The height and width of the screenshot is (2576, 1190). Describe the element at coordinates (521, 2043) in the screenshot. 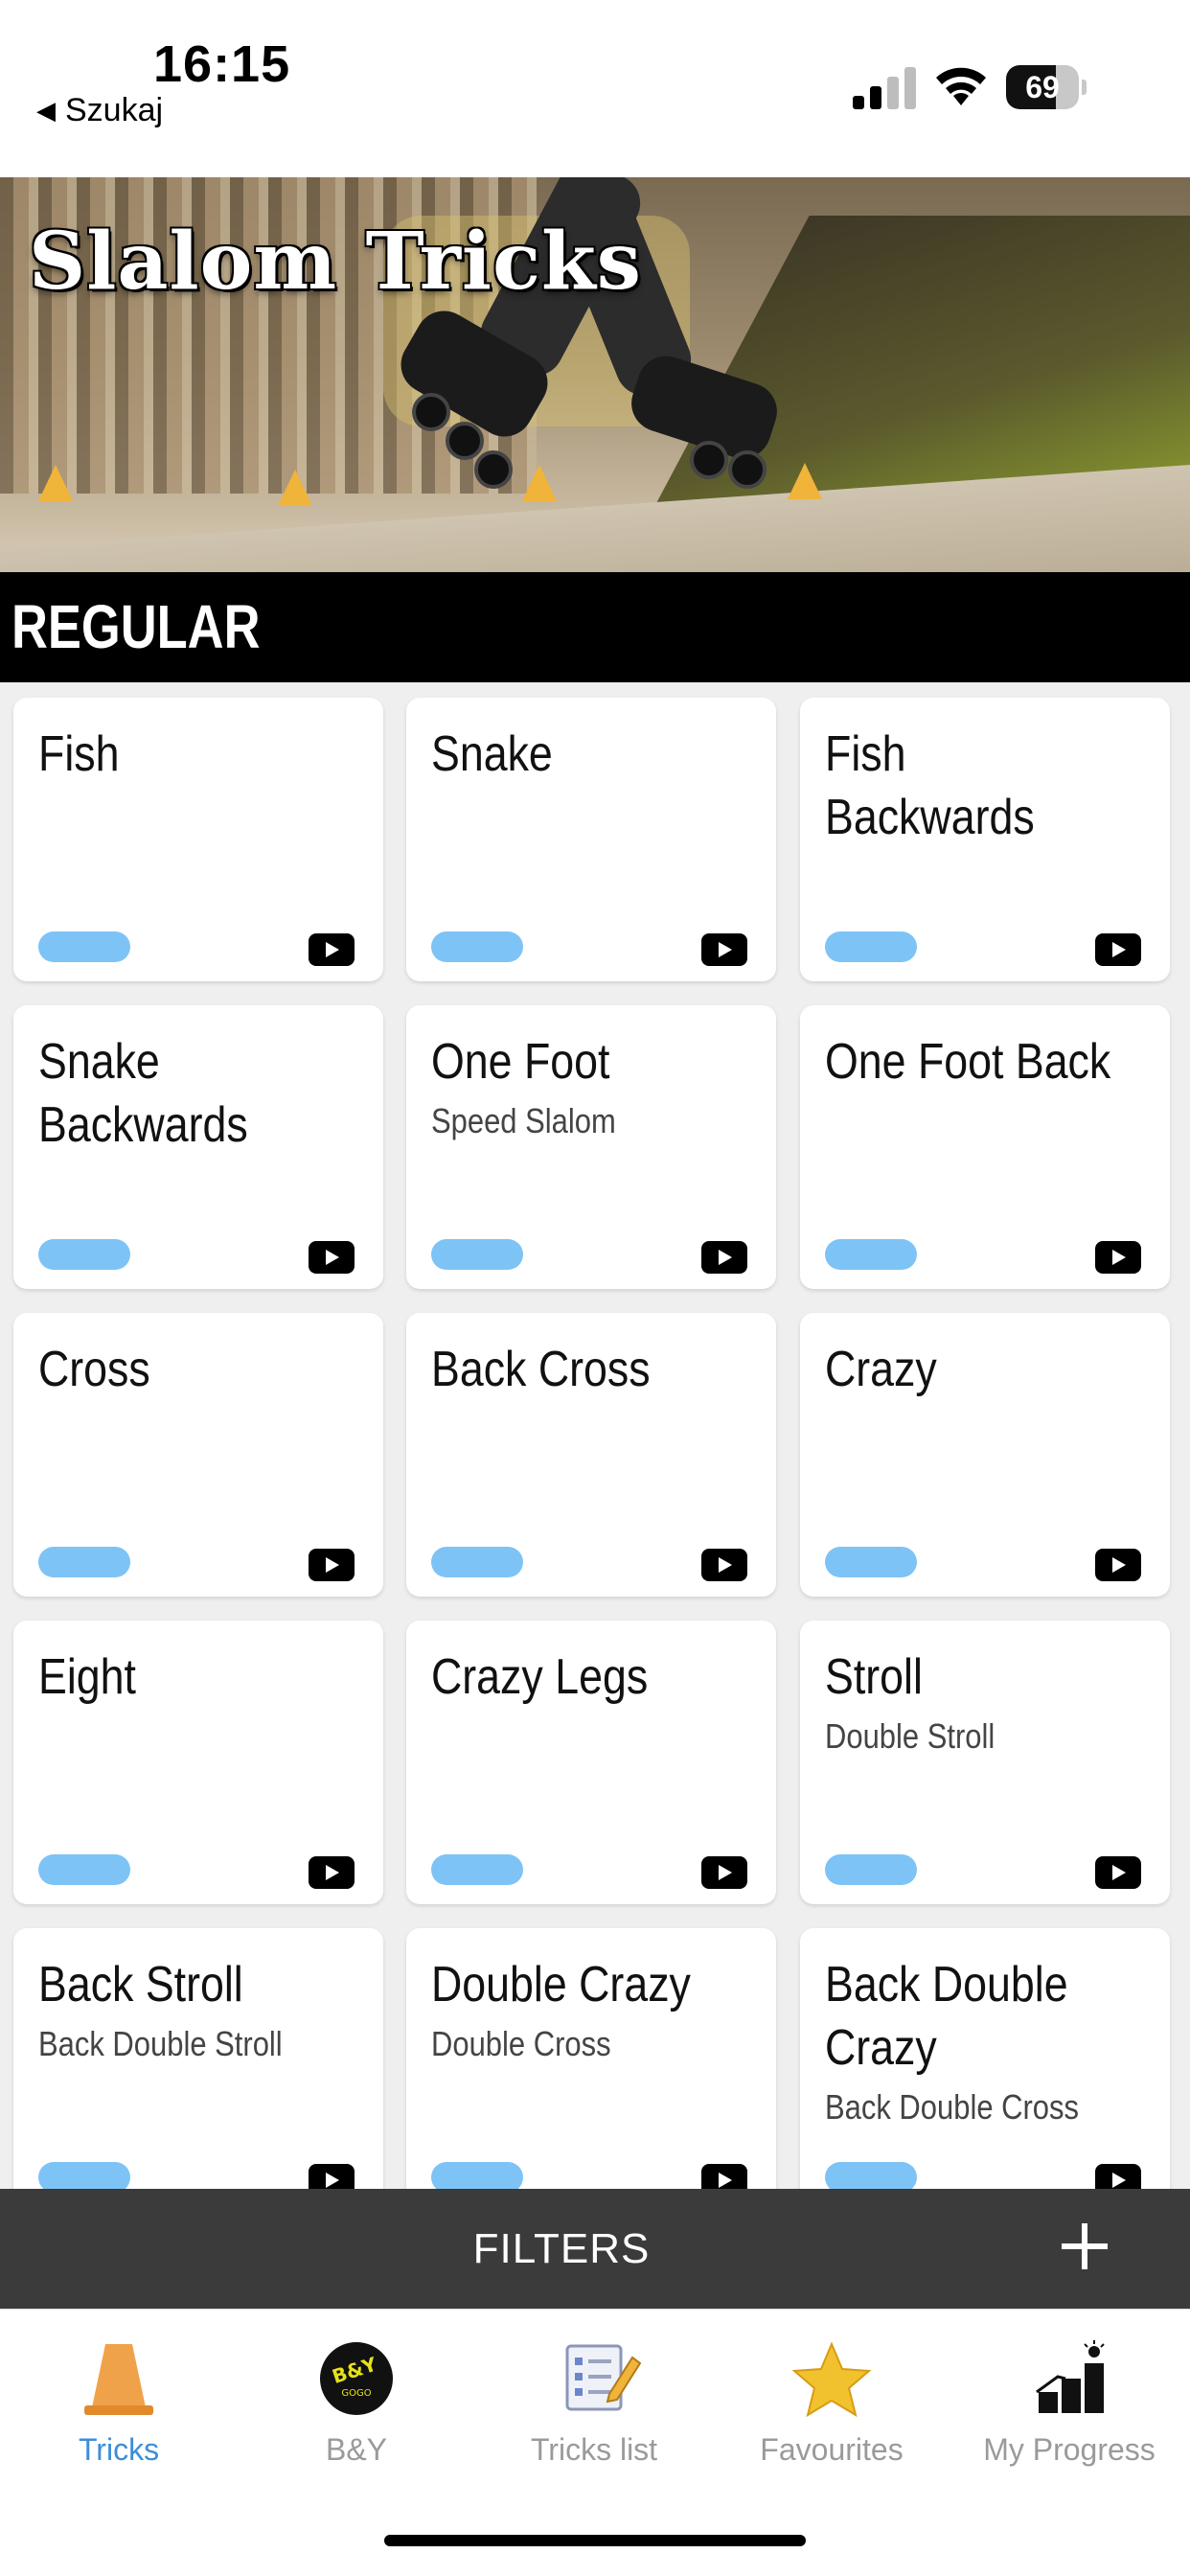

I see `trick-subtitle: Double Cross` at that location.